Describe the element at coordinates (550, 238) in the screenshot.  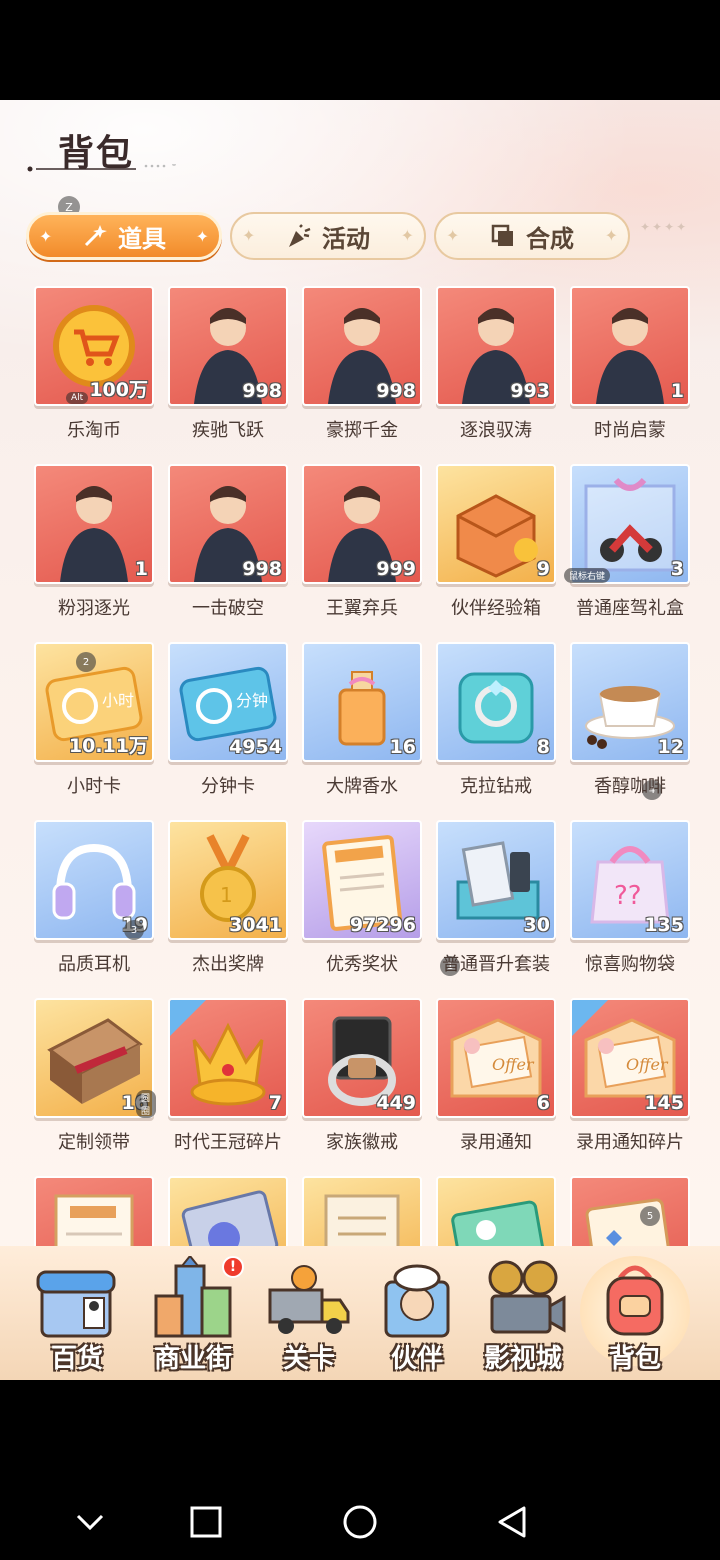
I see `tab-combine-label: 合成` at that location.